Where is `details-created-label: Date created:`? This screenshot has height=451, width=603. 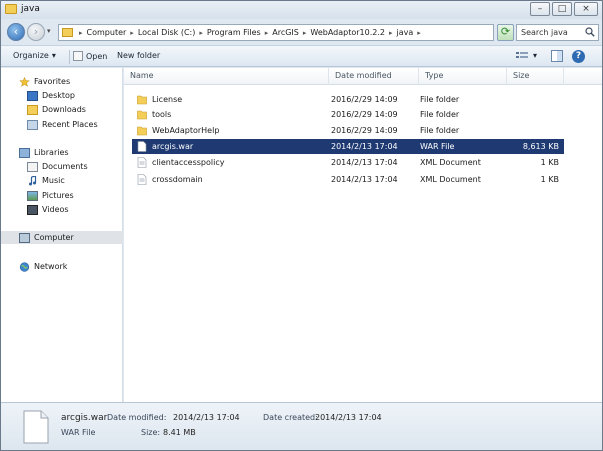
details-created-label: Date created: is located at coordinates (290, 417).